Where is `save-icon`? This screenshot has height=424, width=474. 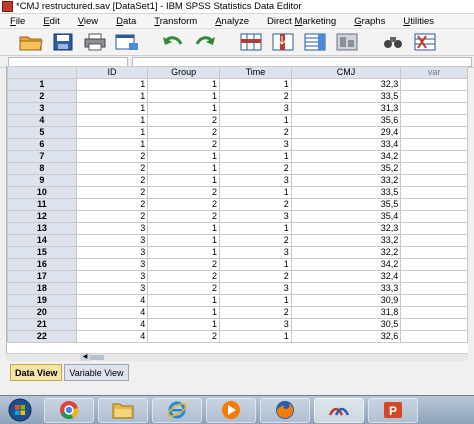 save-icon is located at coordinates (63, 42).